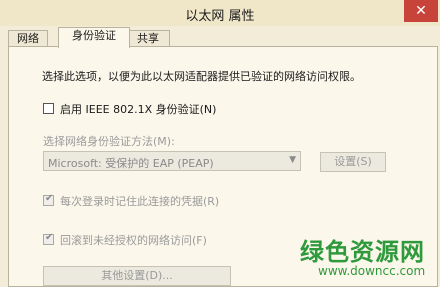  Describe the element at coordinates (140, 201) in the screenshot. I see `remember-credentials-label: 每次登录时记住此连接的凭据(R)` at that location.